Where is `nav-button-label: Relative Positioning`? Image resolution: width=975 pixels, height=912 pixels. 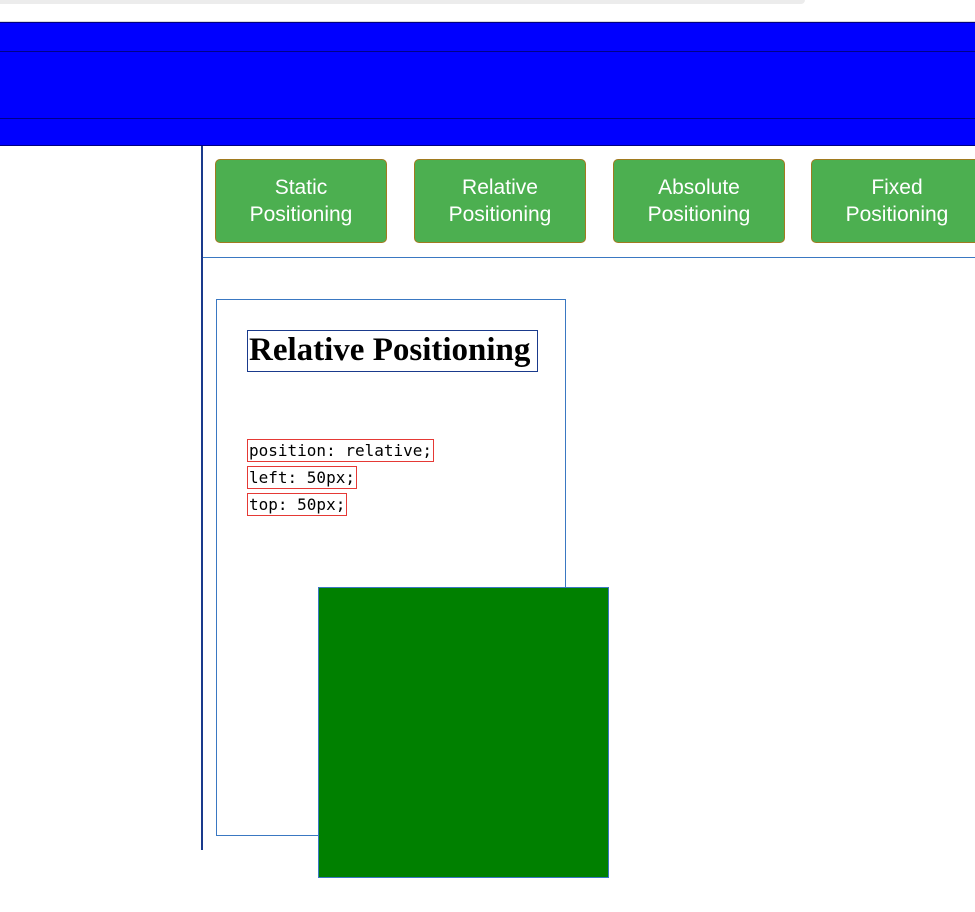
nav-button-label: Relative Positioning is located at coordinates (500, 201).